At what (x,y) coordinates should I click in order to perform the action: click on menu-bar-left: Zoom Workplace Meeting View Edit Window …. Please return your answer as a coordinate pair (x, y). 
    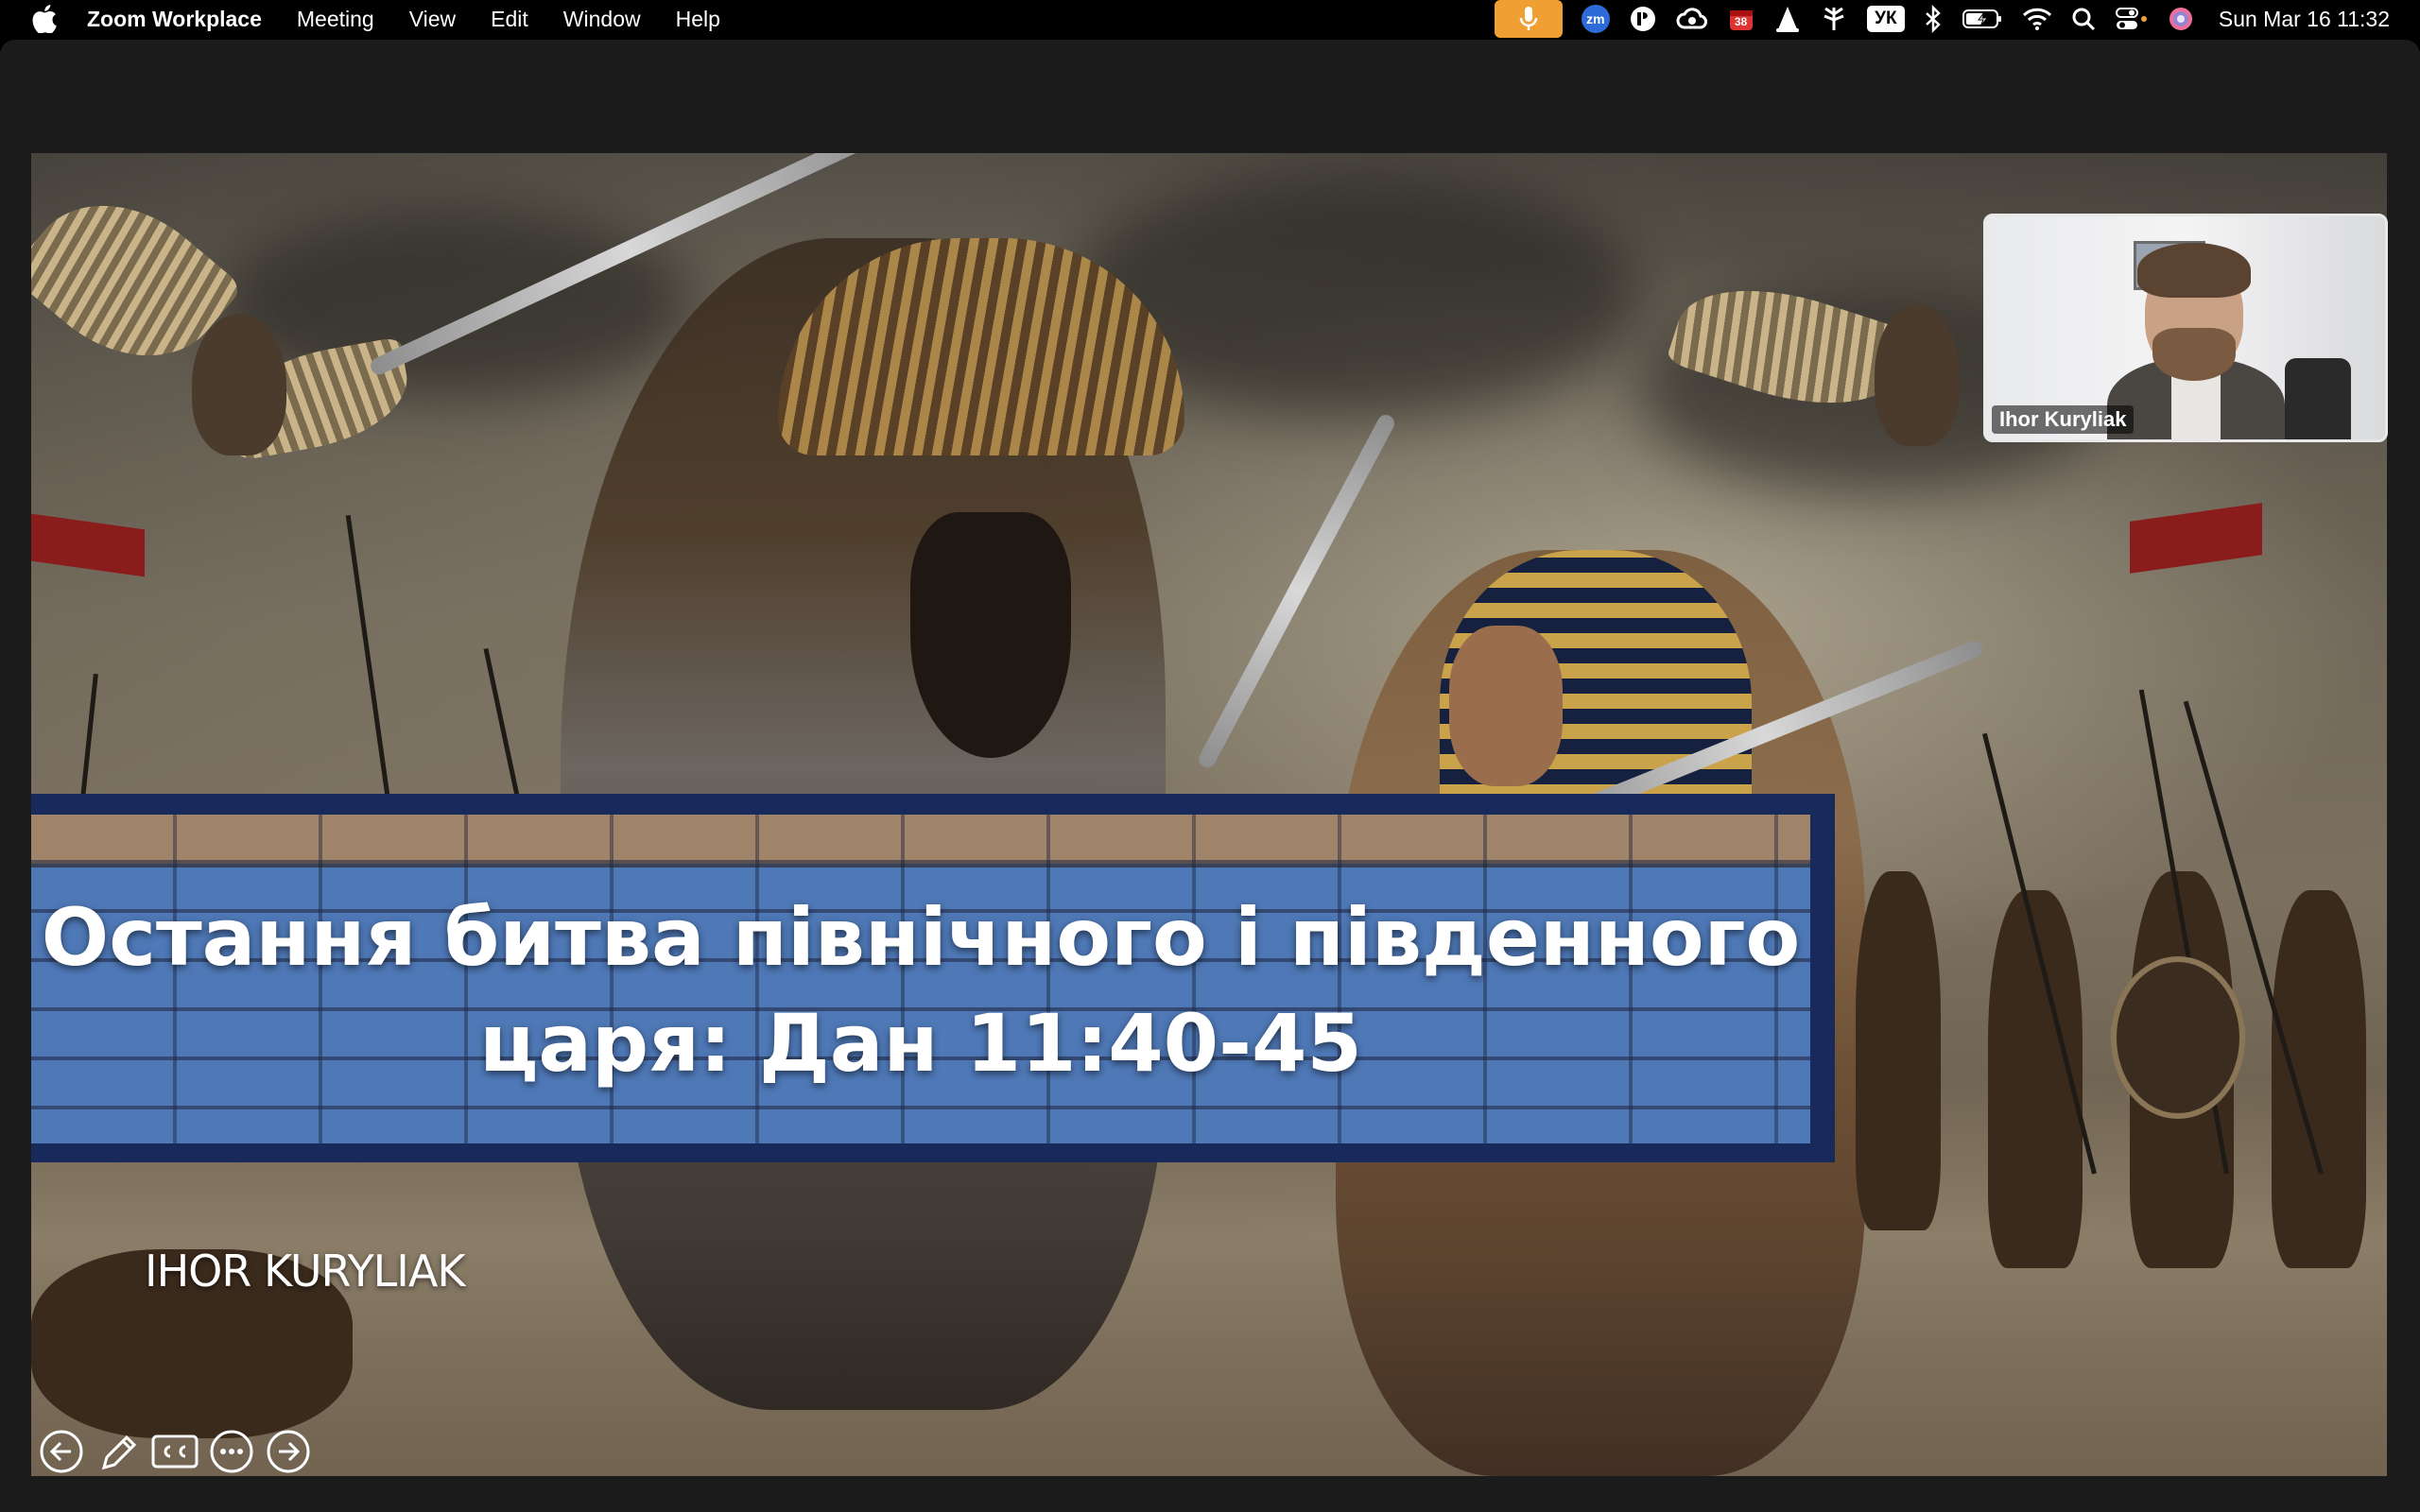
    Looking at the image, I should click on (377, 19).